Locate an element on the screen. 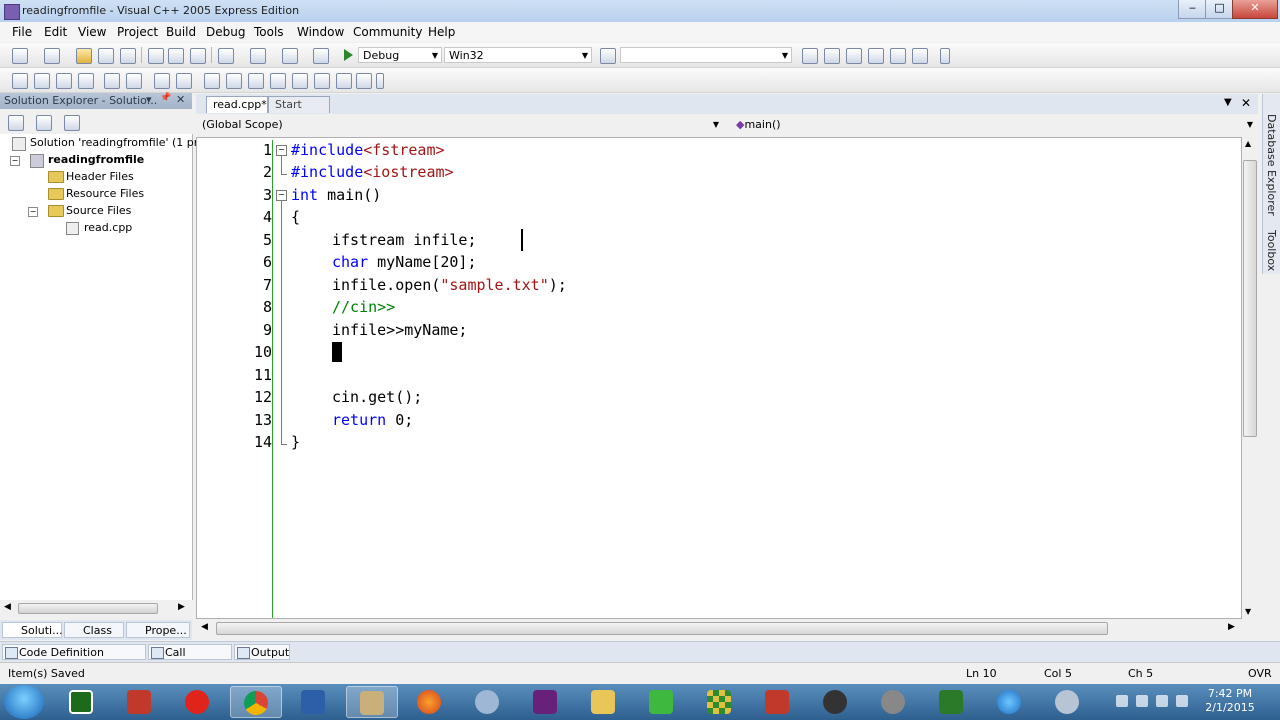 This screenshot has height=720, width=1280. refresh-icon is located at coordinates (72, 123).